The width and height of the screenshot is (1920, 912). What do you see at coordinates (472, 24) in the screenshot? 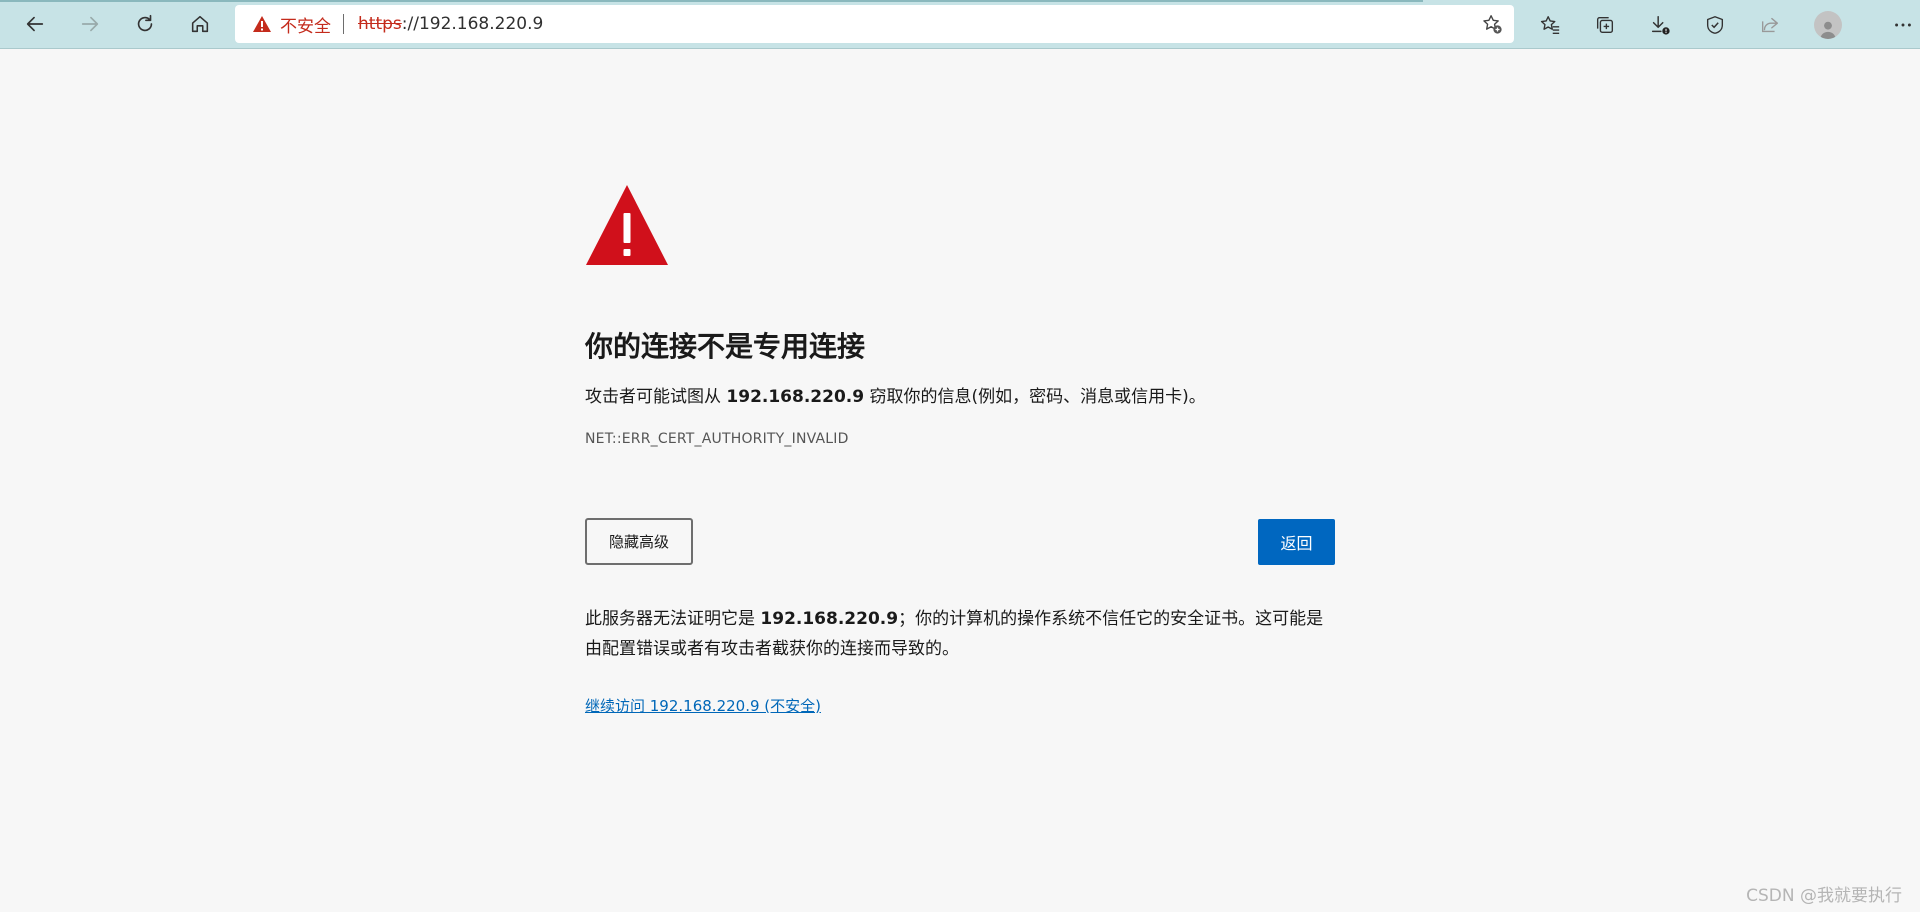
I see `url-host: ://192.168.220.9` at bounding box center [472, 24].